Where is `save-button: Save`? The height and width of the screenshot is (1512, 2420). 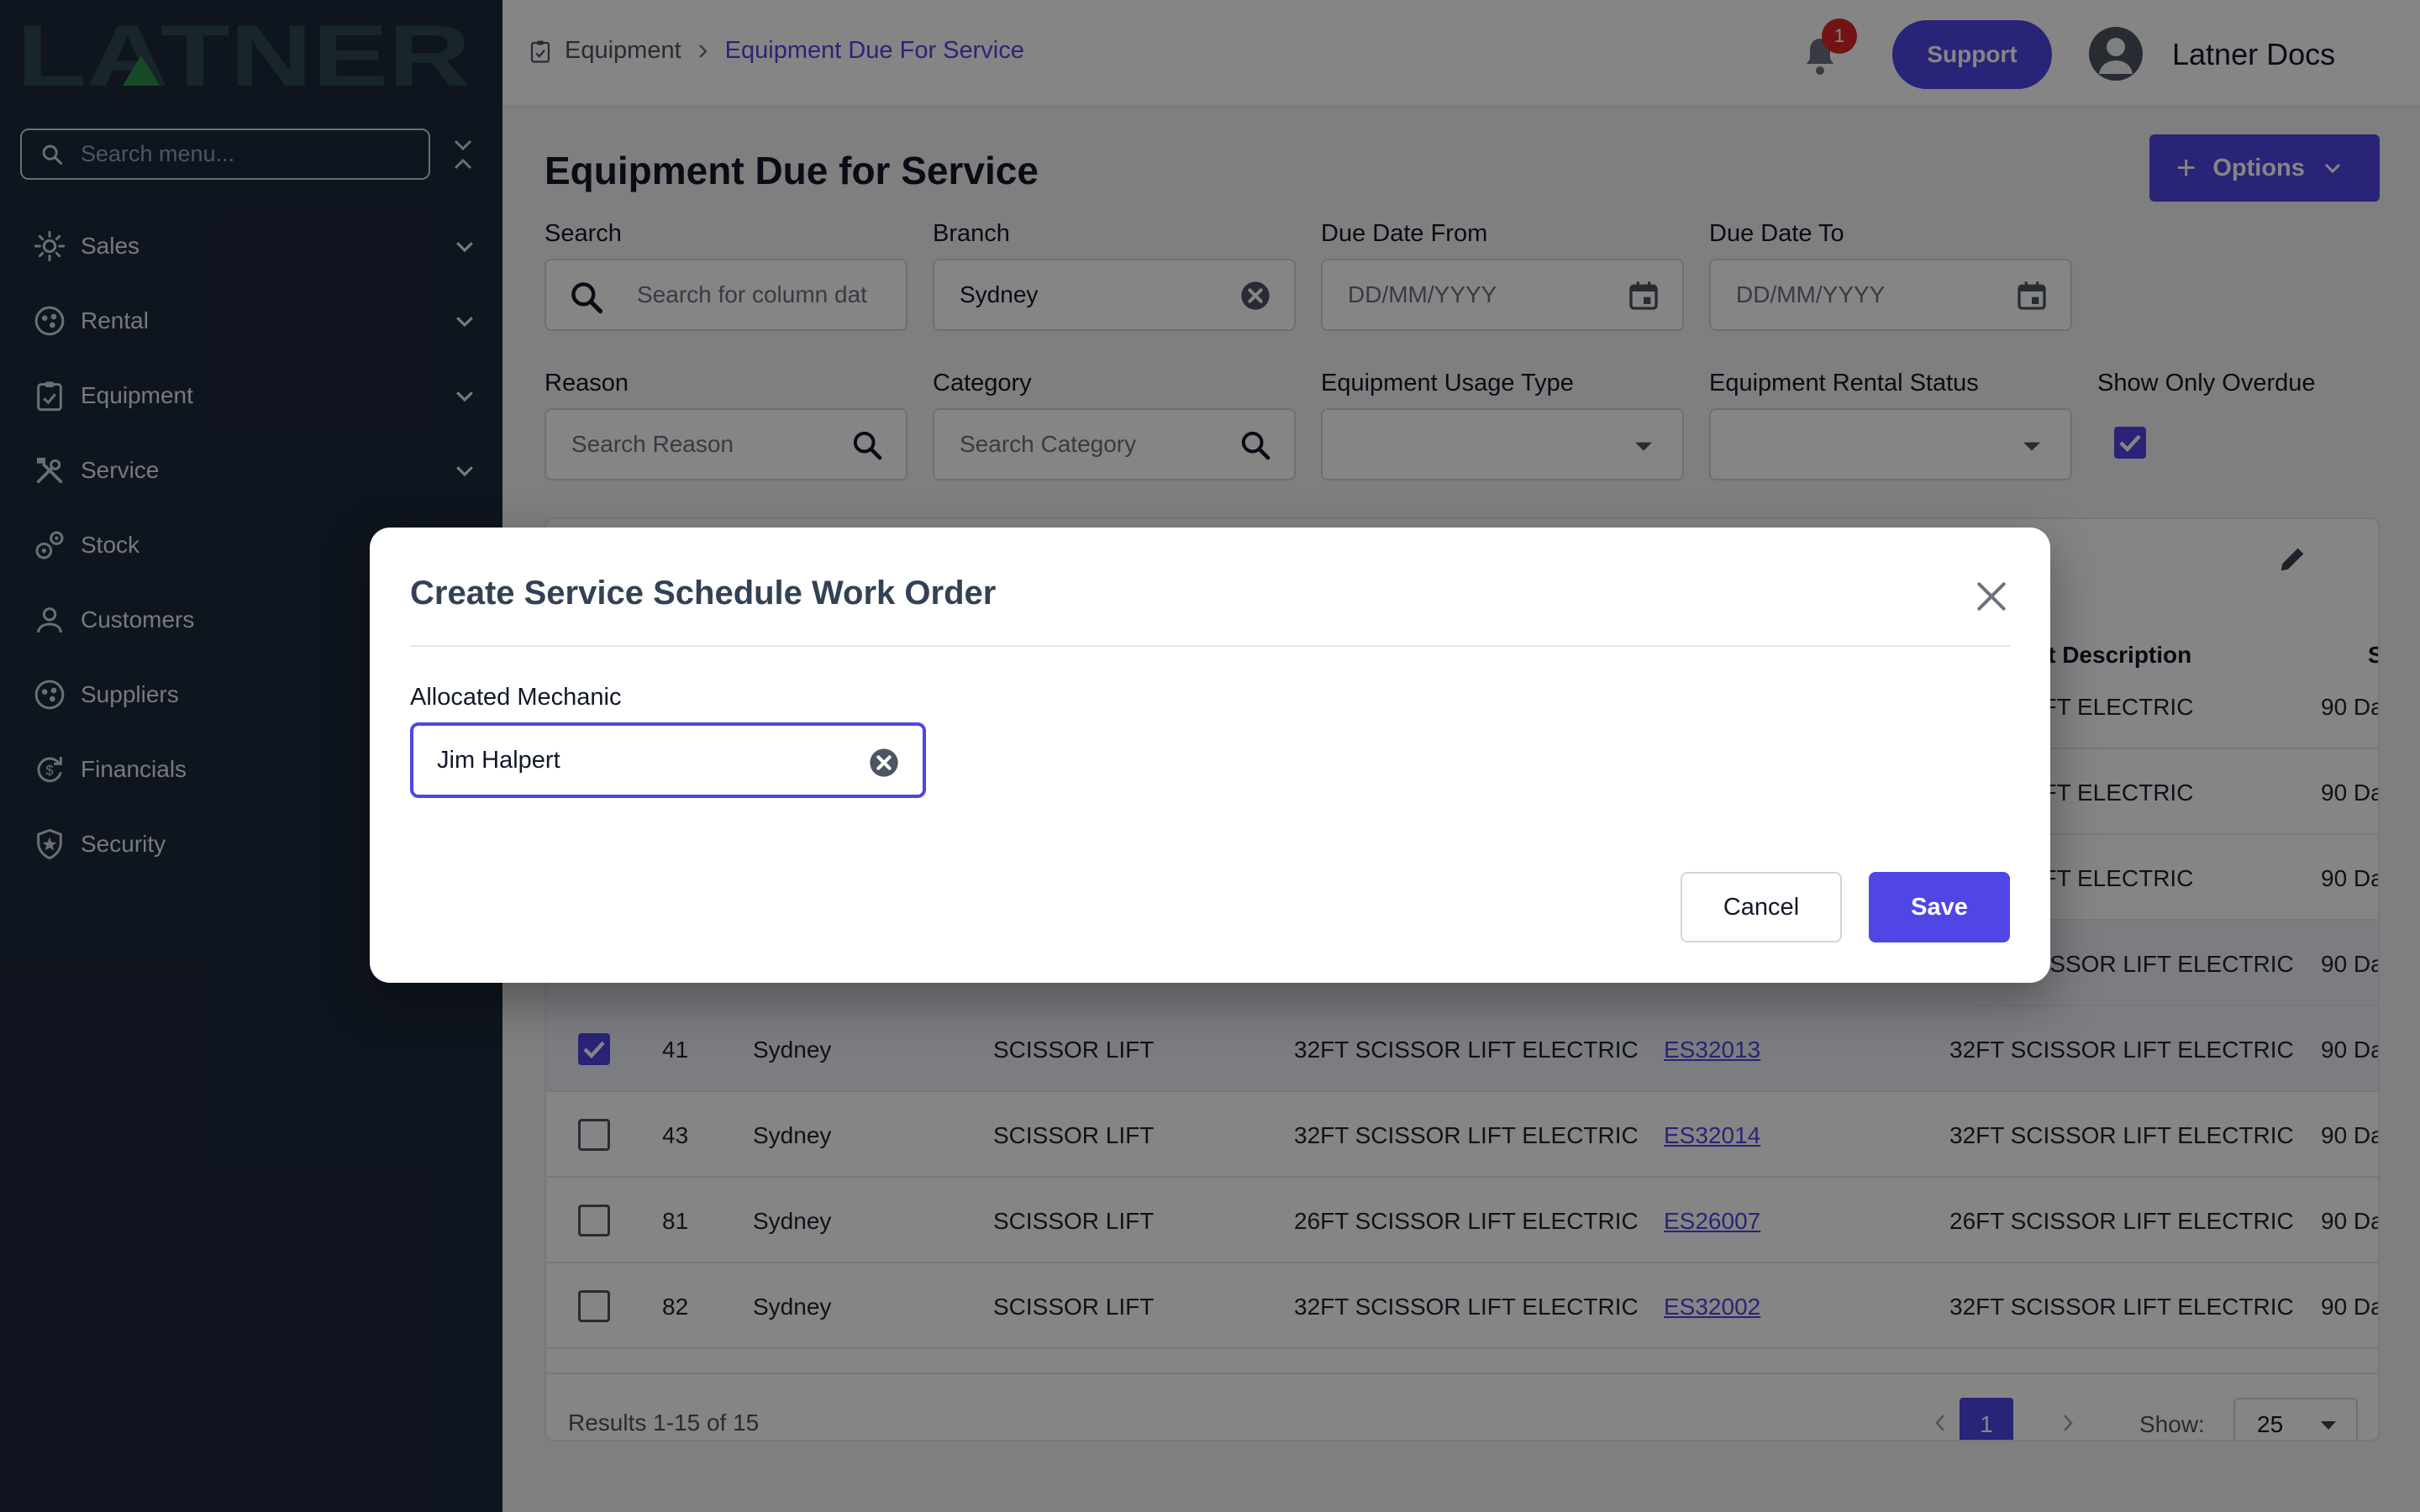 save-button: Save is located at coordinates (1939, 907).